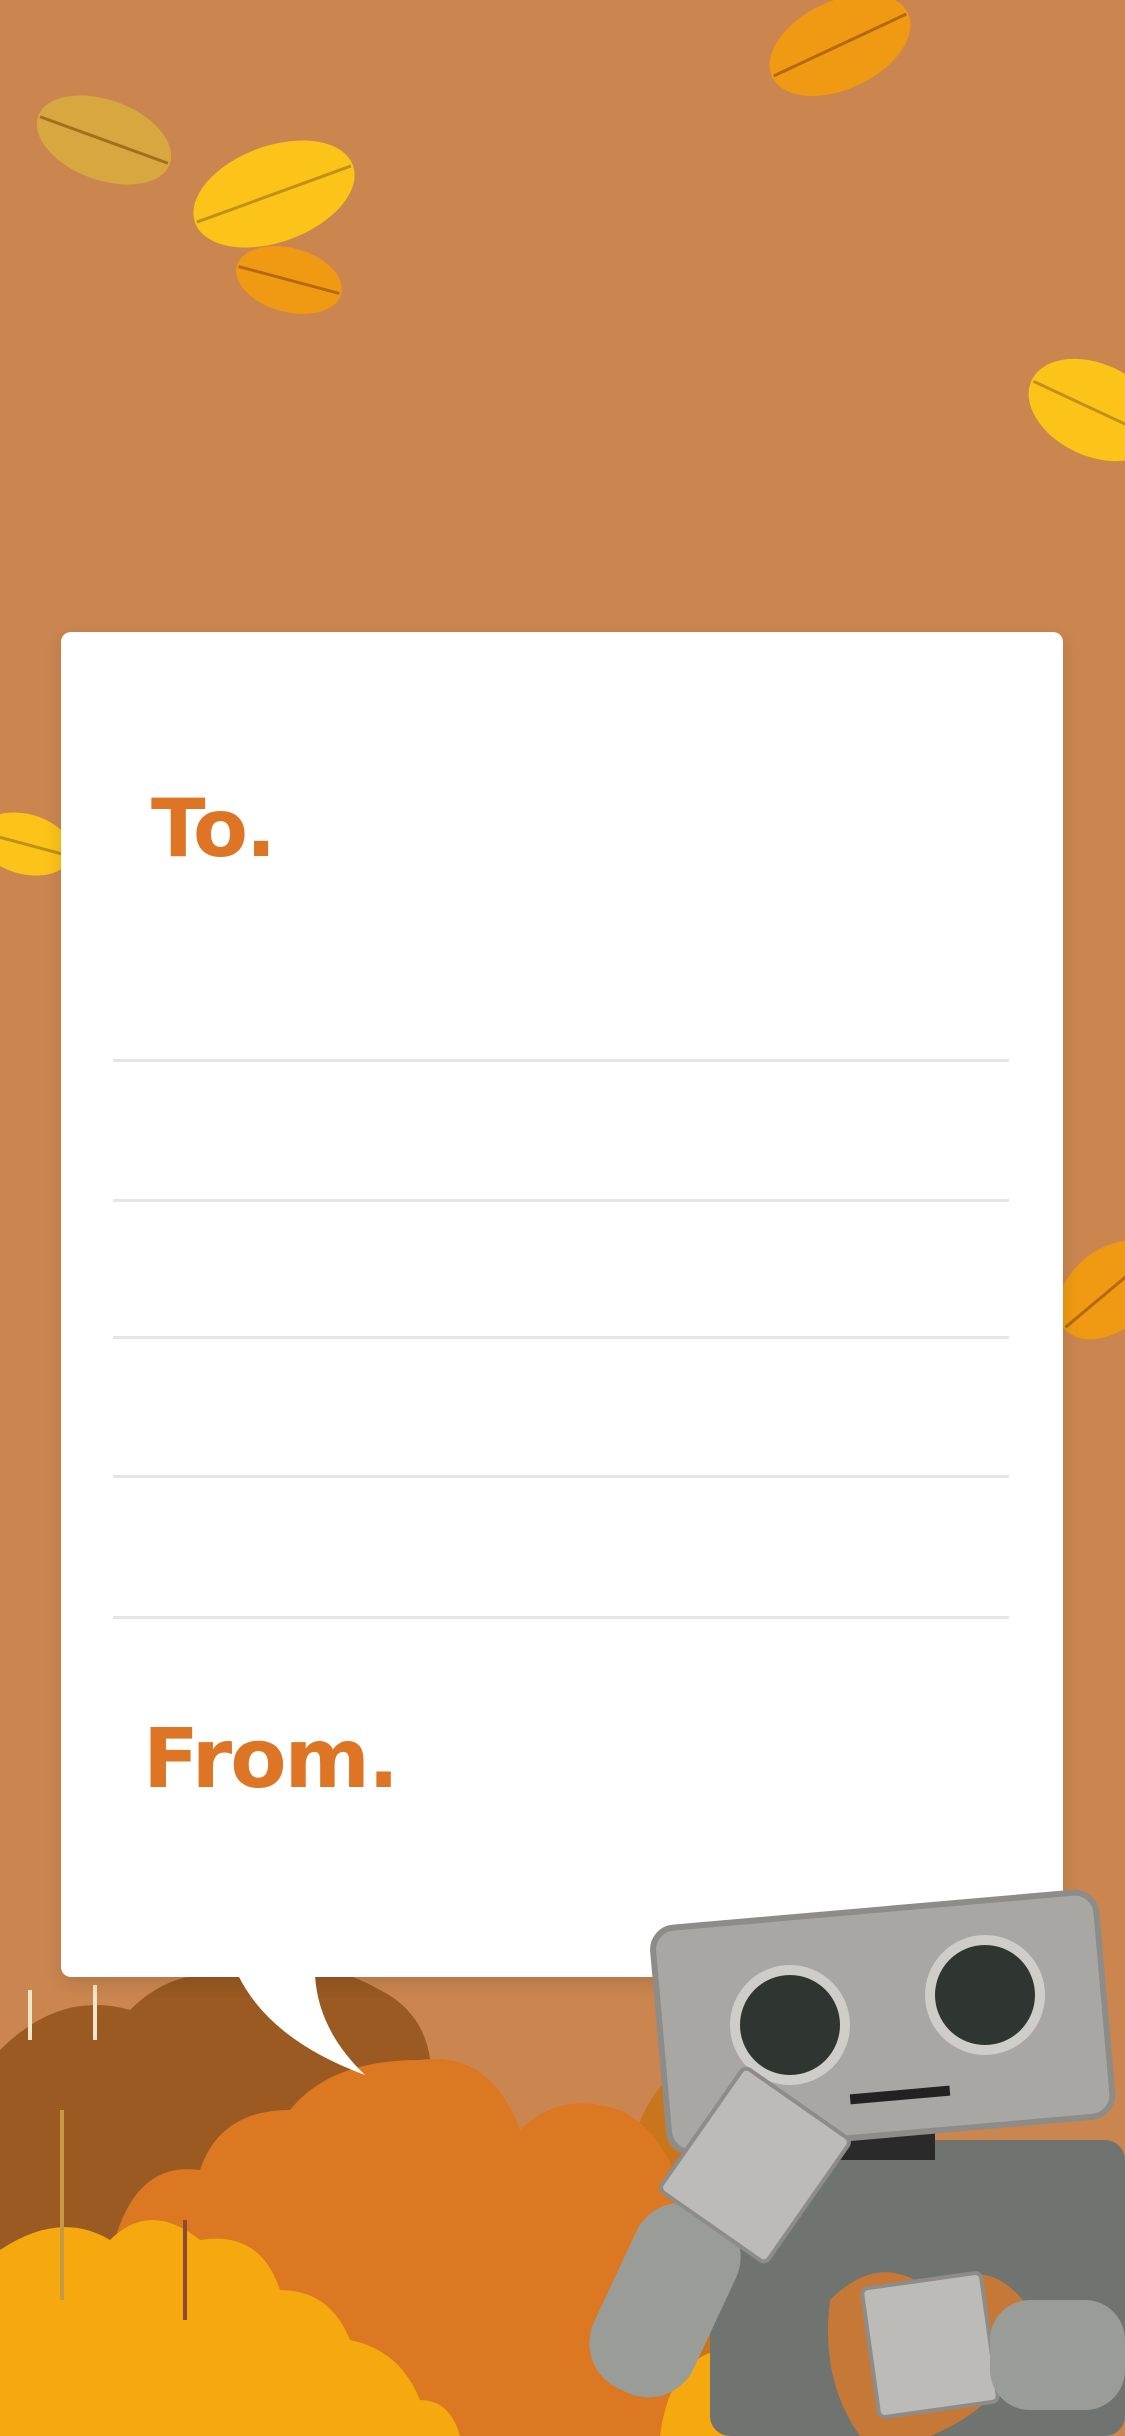 The width and height of the screenshot is (1125, 2436). Describe the element at coordinates (271, 1759) in the screenshot. I see `from-label: From.` at that location.